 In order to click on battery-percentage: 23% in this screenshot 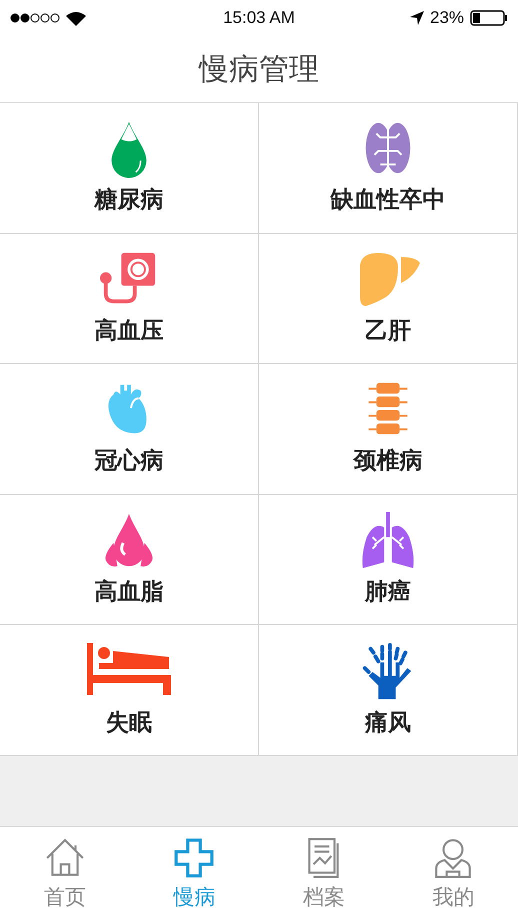, I will do `click(447, 18)`.